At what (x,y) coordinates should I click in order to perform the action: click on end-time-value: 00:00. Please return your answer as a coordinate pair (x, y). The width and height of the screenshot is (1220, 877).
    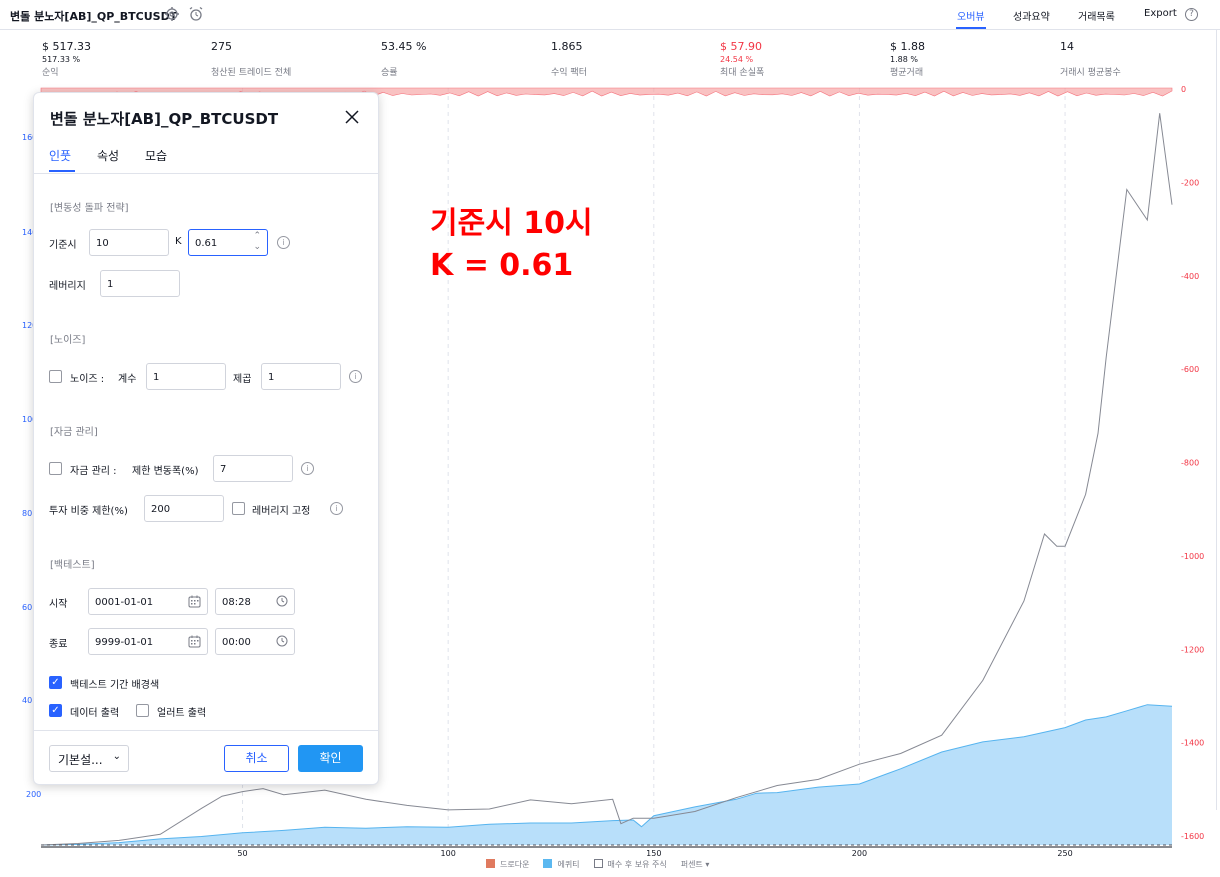
    Looking at the image, I should click on (236, 642).